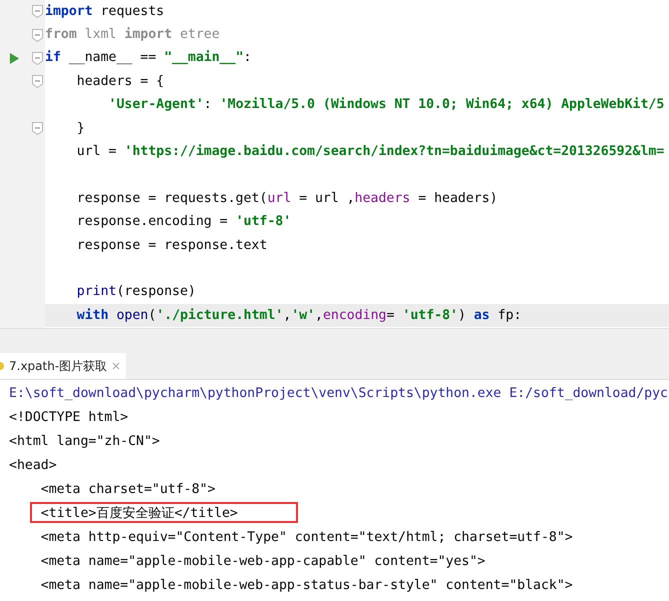 Image resolution: width=669 pixels, height=601 pixels. Describe the element at coordinates (128, 489) in the screenshot. I see `console-output-line: <meta charset="utf-8">` at that location.